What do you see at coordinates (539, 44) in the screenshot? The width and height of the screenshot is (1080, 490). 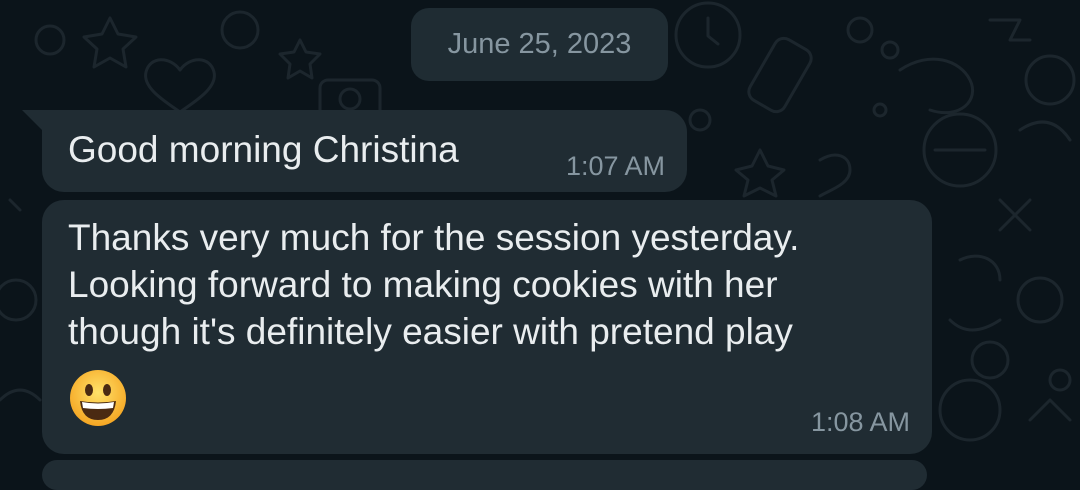 I see `date-divider: June 25, 2023` at bounding box center [539, 44].